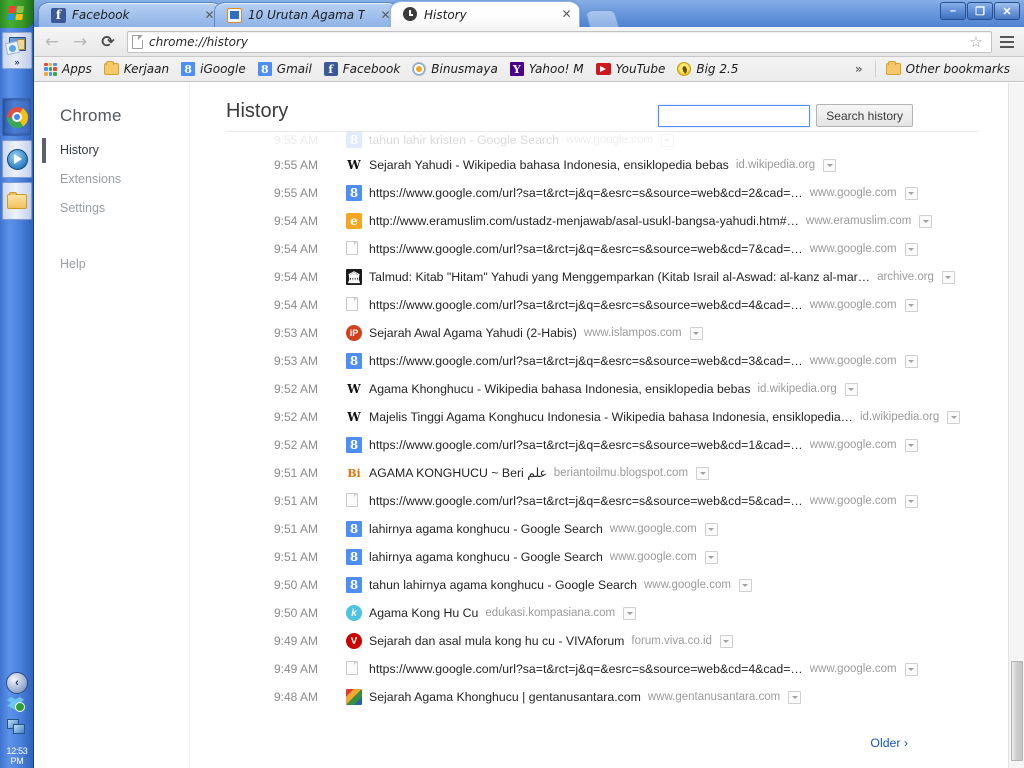 This screenshot has height=768, width=1024. I want to click on history-row-title: AGAMA KONGHUCU ~ Beri علم, so click(458, 473).